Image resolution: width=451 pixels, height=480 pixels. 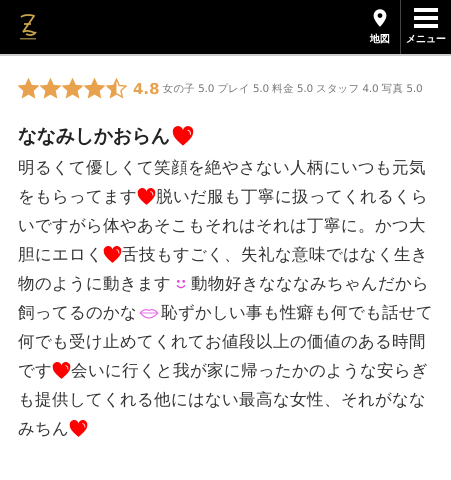 What do you see at coordinates (35, 371) in the screenshot?
I see `review-text: です` at bounding box center [35, 371].